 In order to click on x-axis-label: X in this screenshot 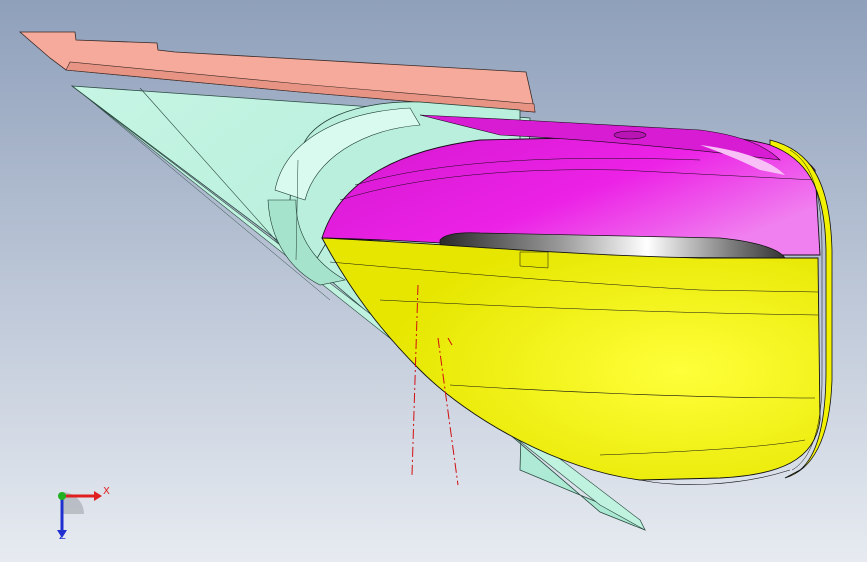, I will do `click(106, 491)`.